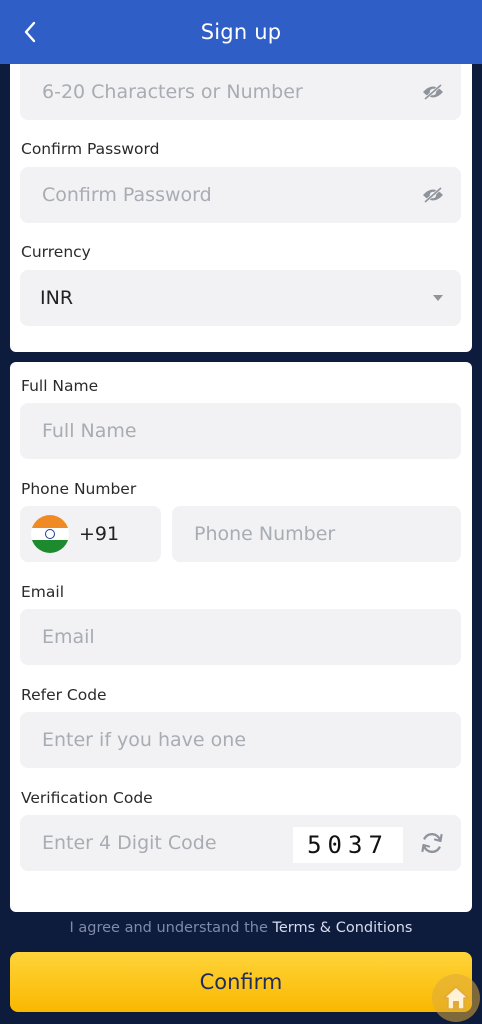 The height and width of the screenshot is (1024, 482). I want to click on email-placeholder: Email, so click(68, 637).